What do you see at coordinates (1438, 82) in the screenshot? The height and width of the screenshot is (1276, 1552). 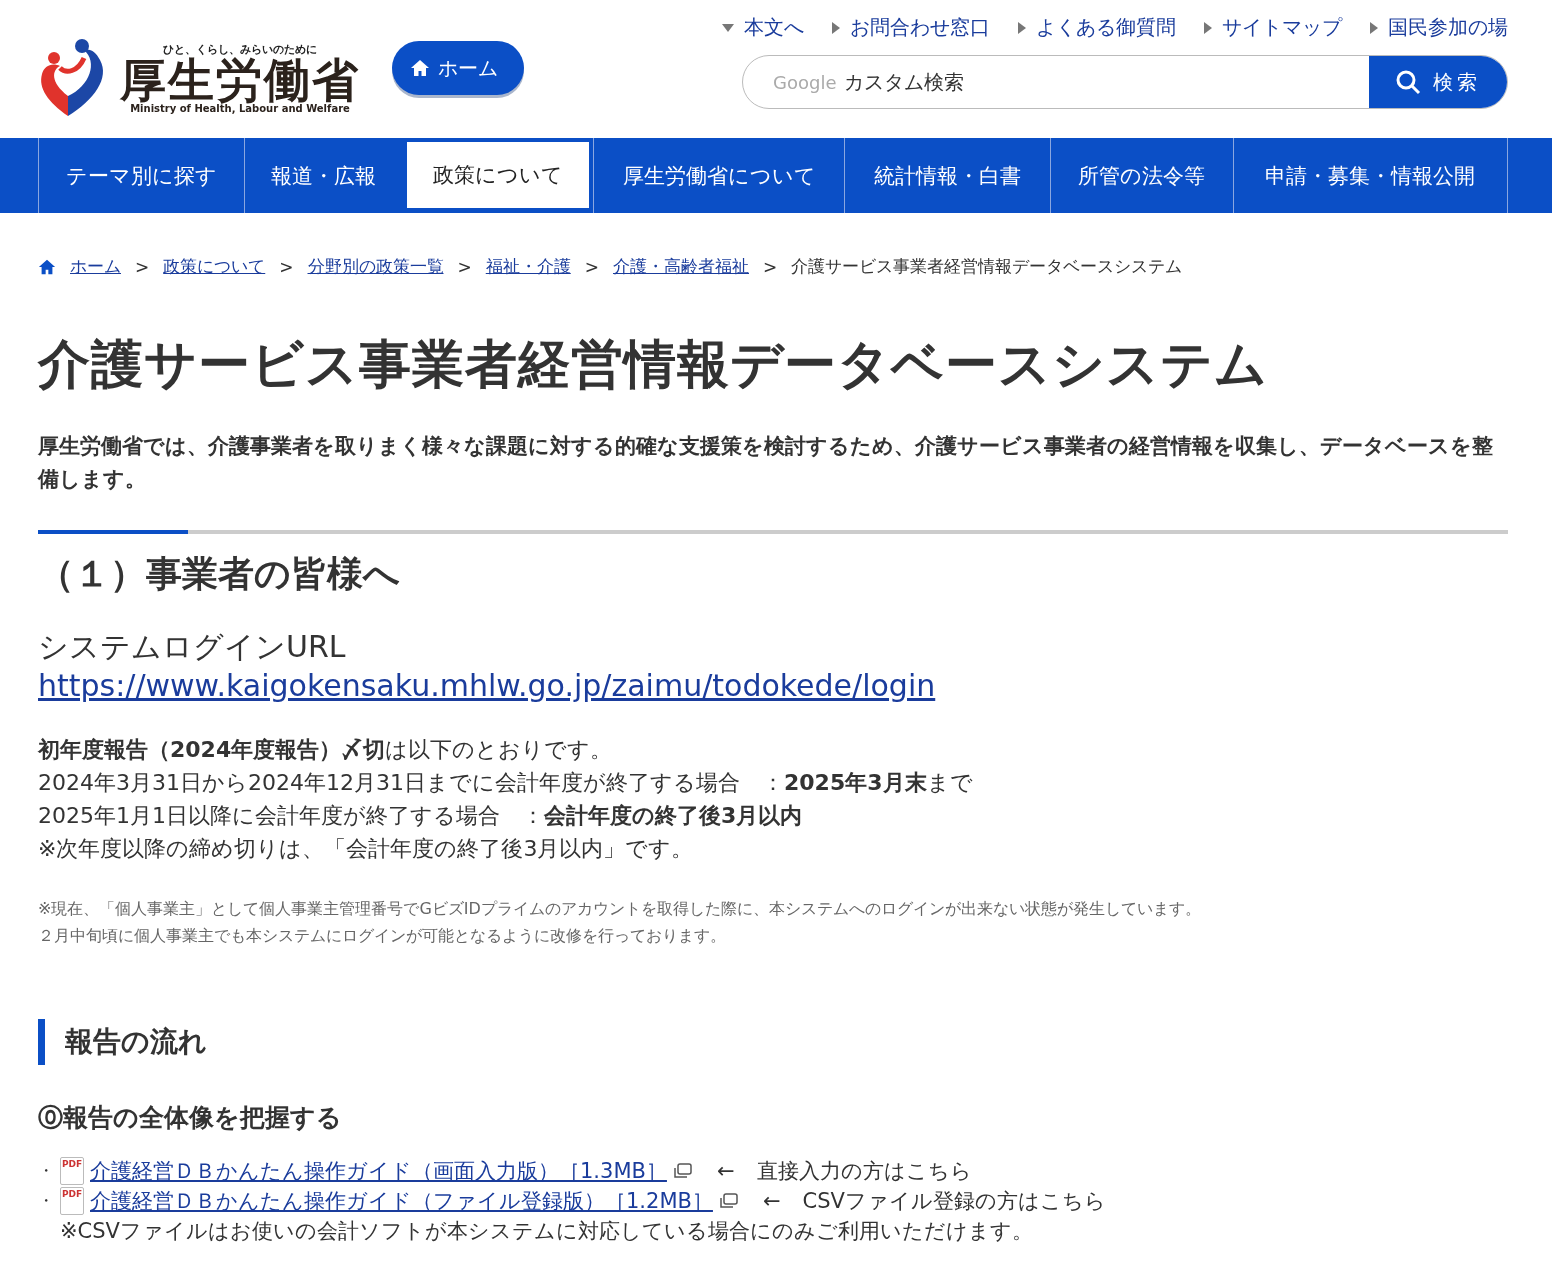 I see `search-button: 検索` at bounding box center [1438, 82].